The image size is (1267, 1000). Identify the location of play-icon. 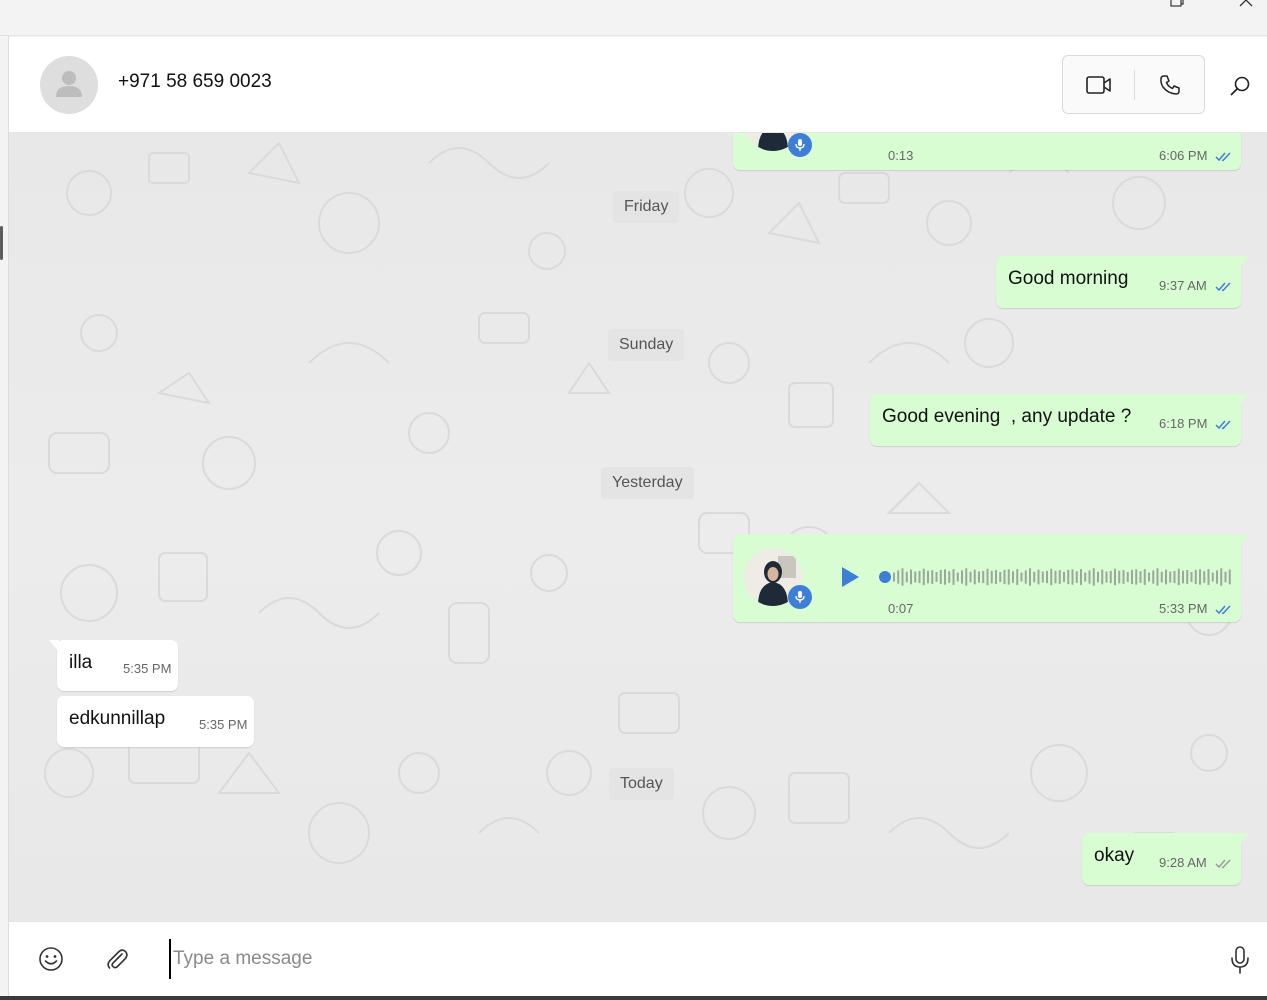
(850, 577).